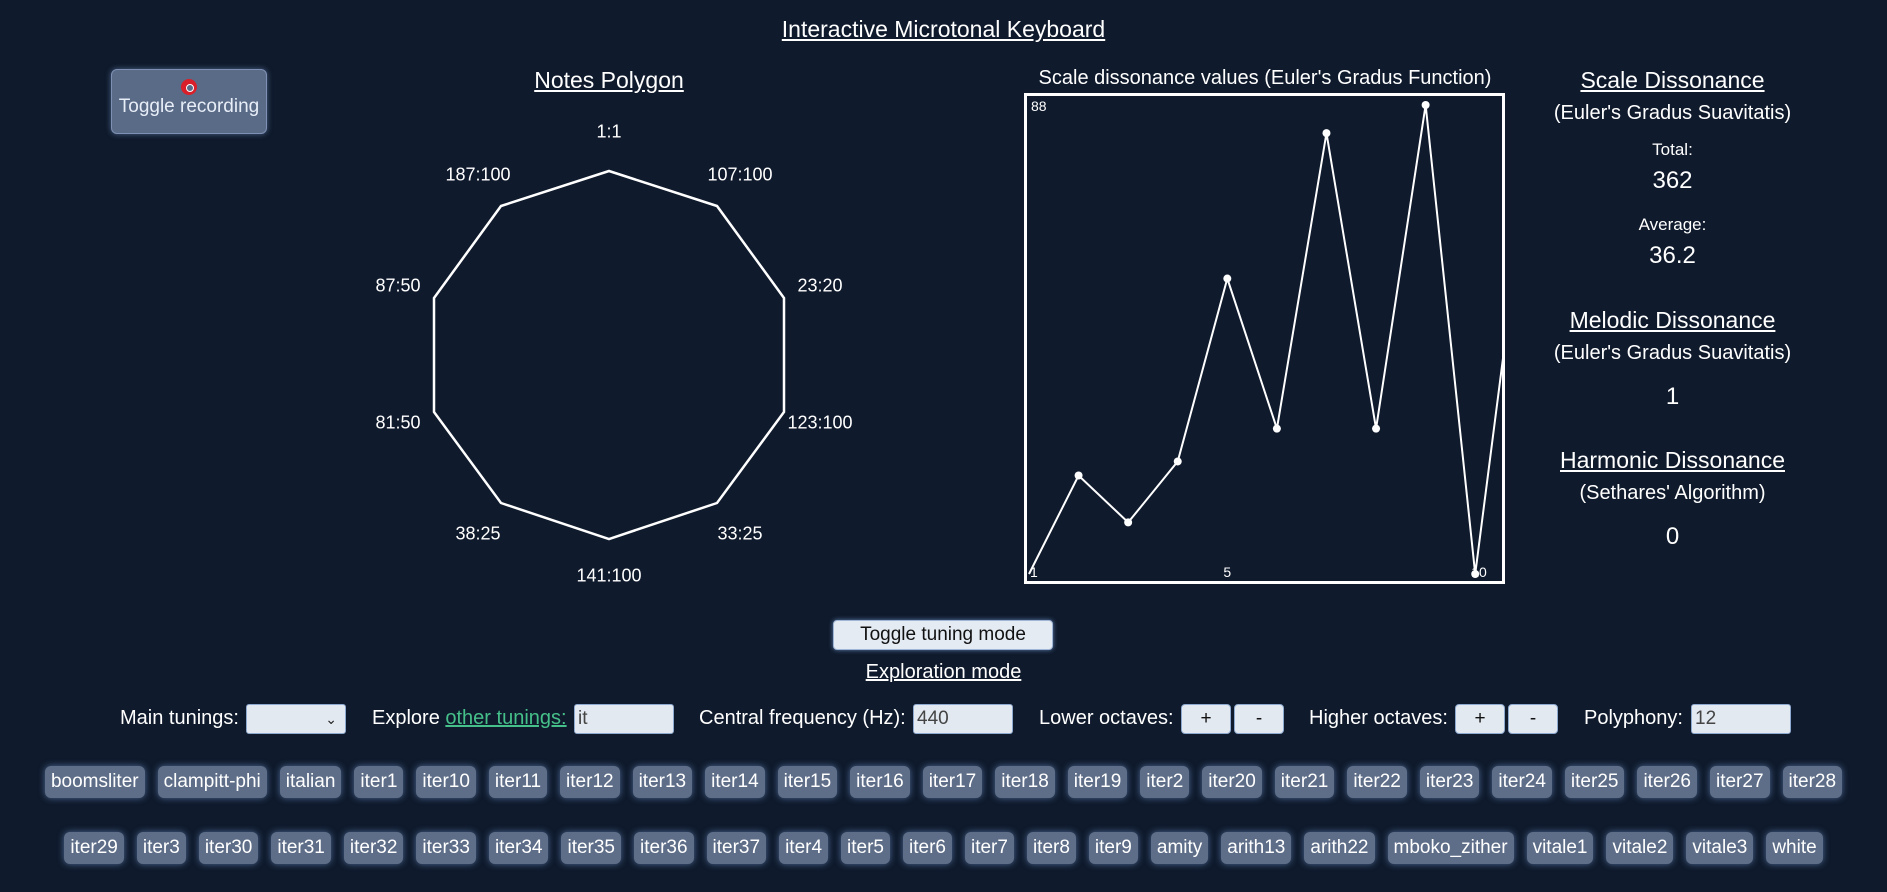 The width and height of the screenshot is (1887, 892). I want to click on tuning-button: vitale1, so click(1560, 848).